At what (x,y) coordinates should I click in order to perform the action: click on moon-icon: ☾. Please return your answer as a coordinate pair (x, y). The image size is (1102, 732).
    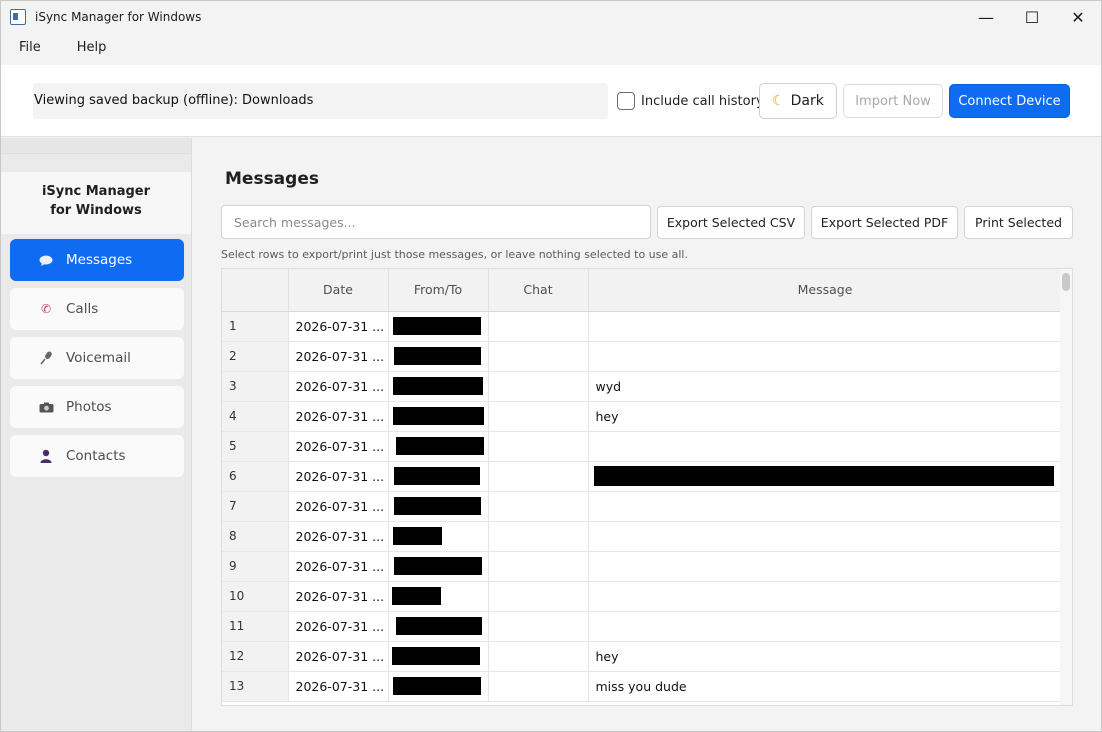
    Looking at the image, I should click on (778, 101).